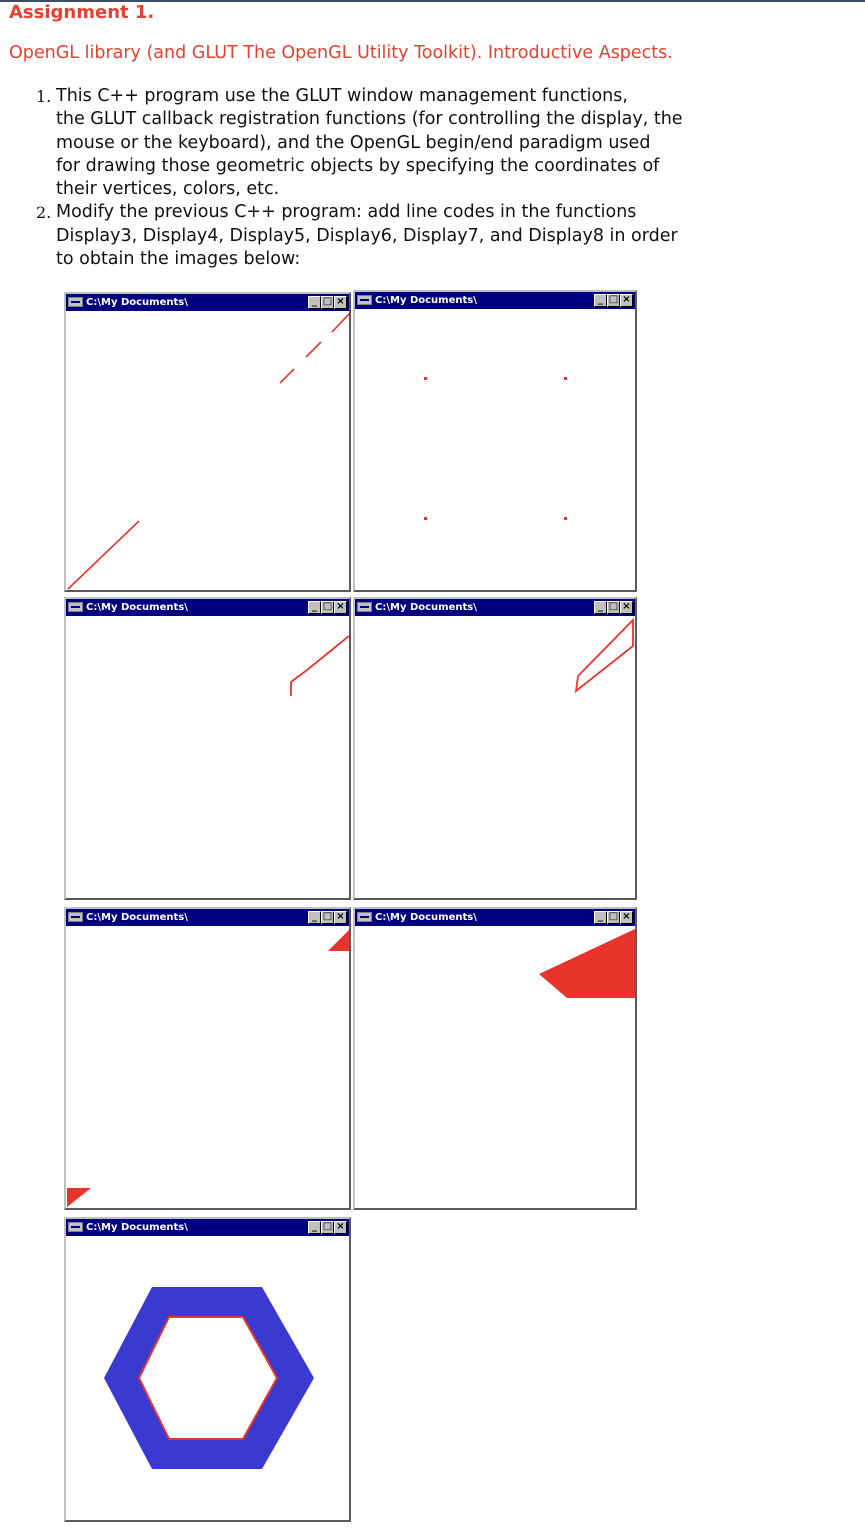  I want to click on glut-window-hexagon: C:\My Documents\ _ □ ×, so click(207, 1369).